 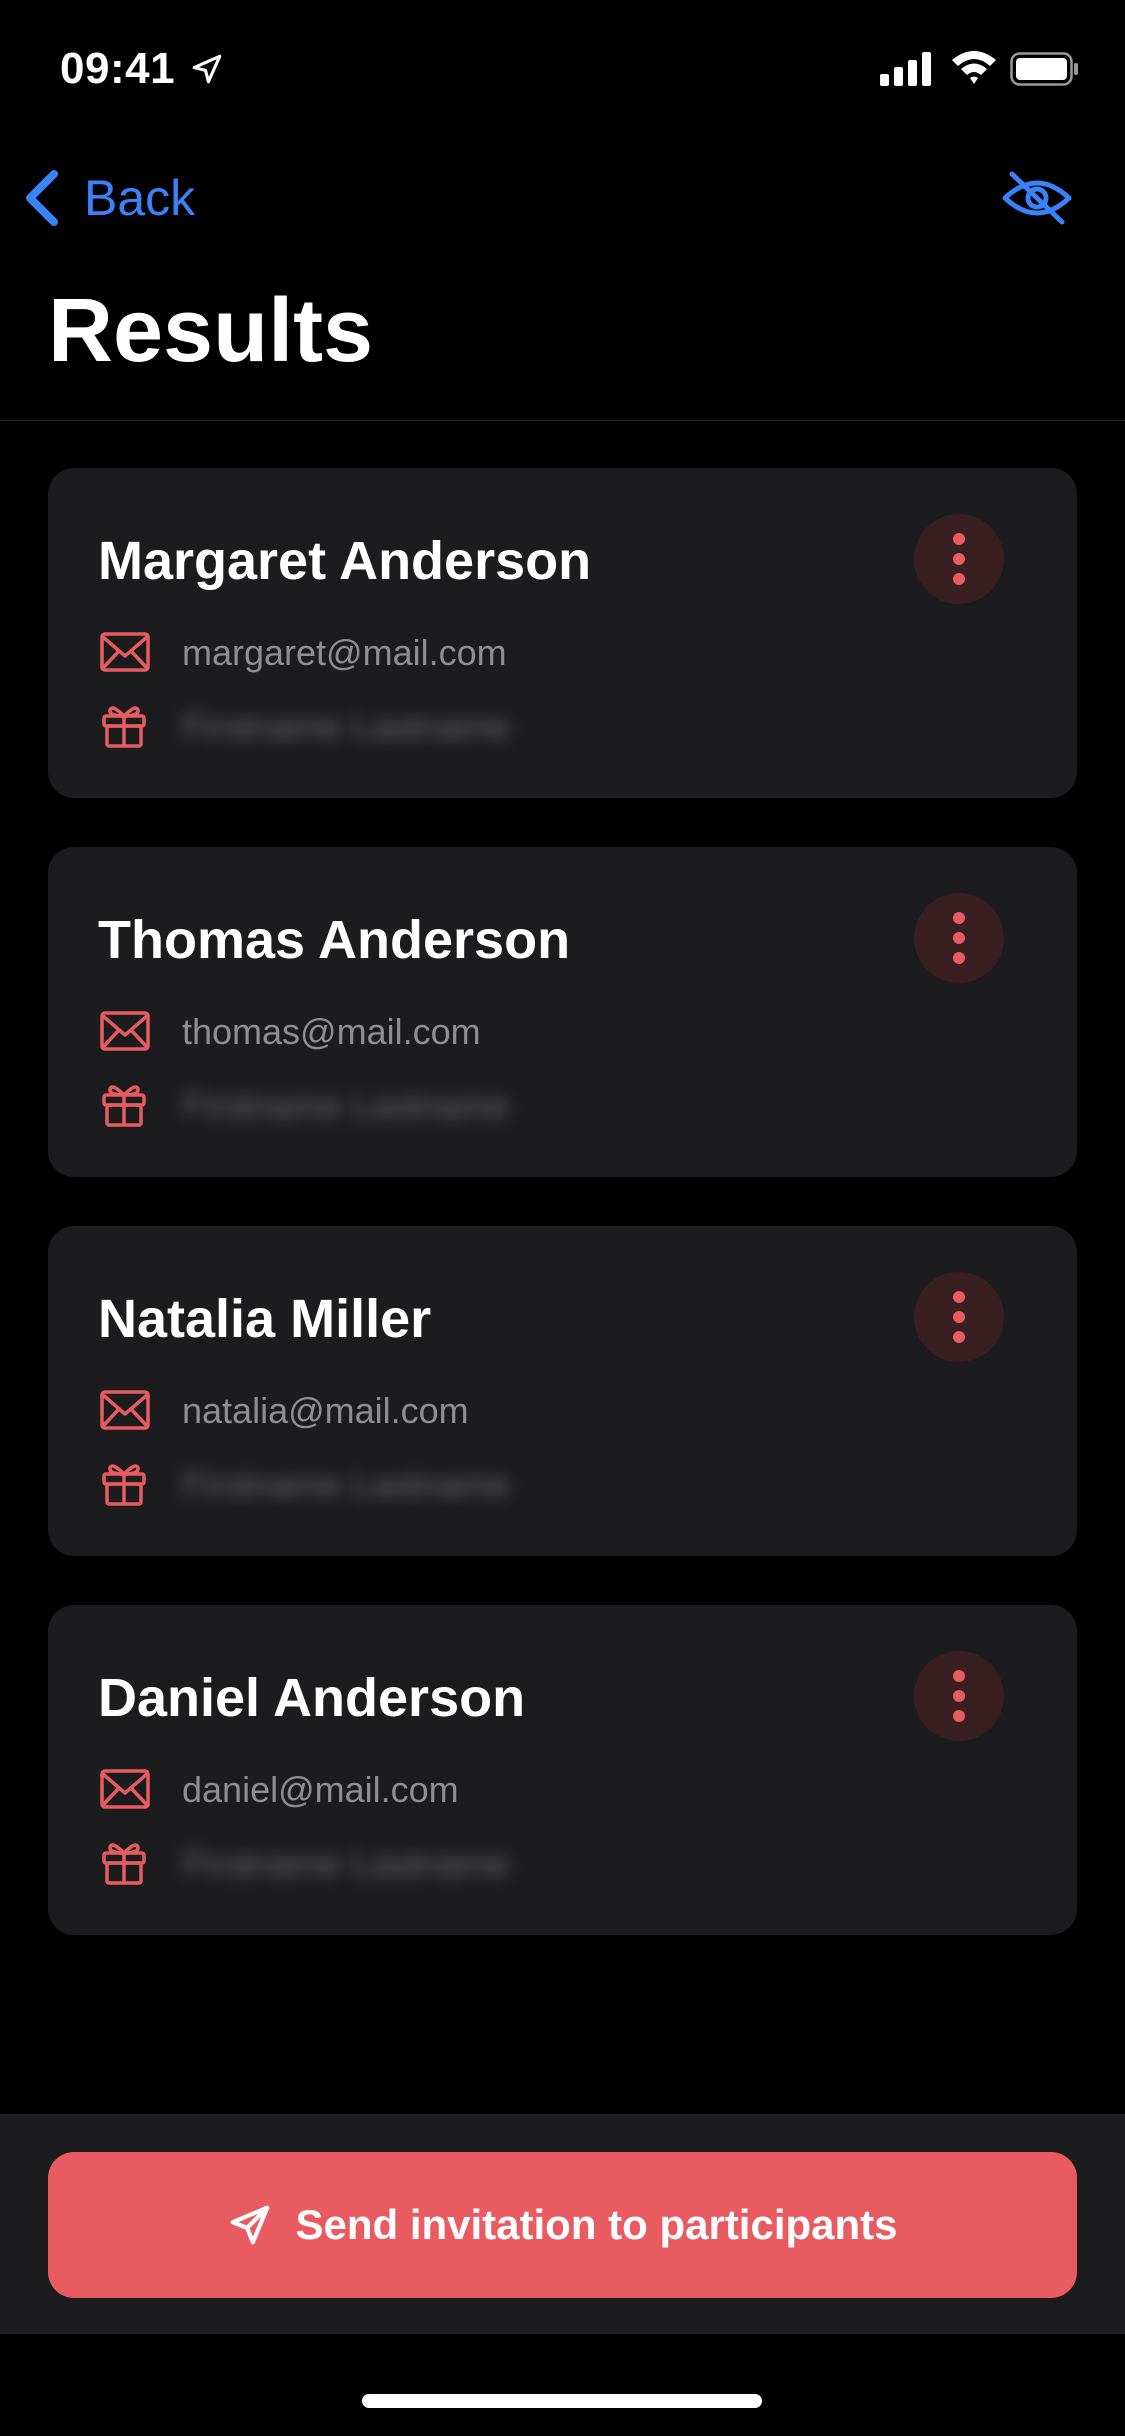 What do you see at coordinates (562, 420) in the screenshot?
I see `header-divider` at bounding box center [562, 420].